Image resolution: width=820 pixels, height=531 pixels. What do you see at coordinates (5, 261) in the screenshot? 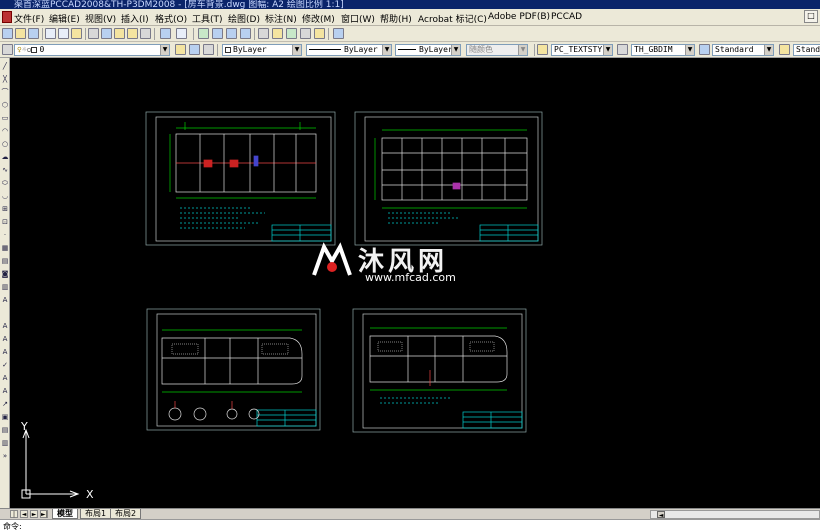
I see `gradient-icon: ▤` at bounding box center [5, 261].